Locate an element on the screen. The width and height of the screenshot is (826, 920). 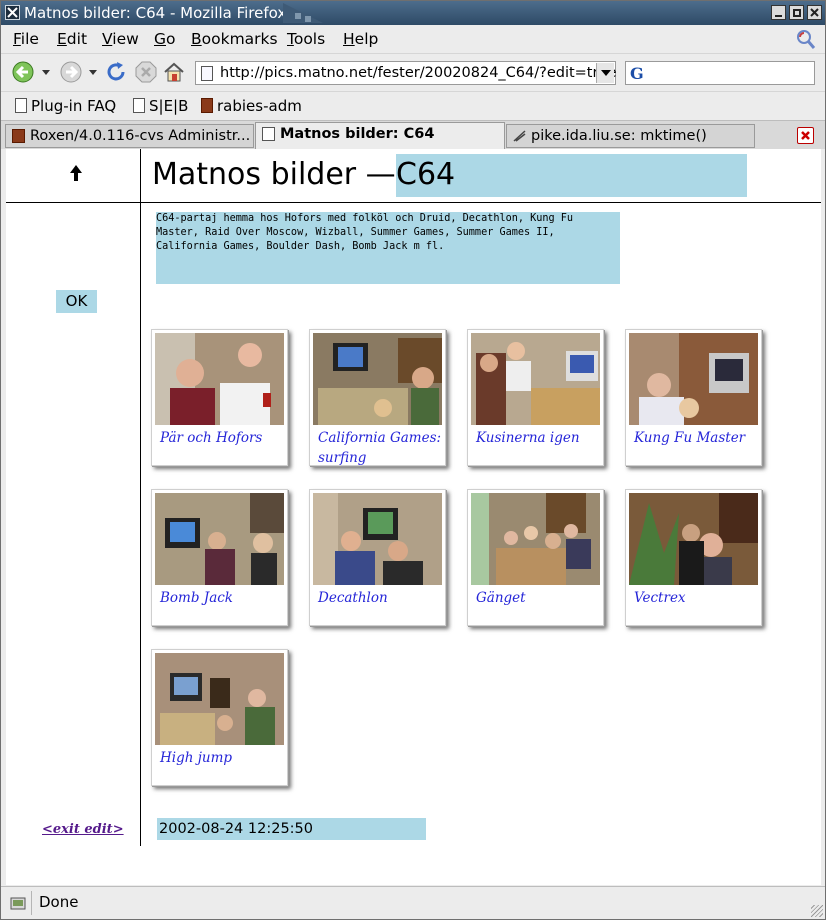
photo-card: Pär och Hofors is located at coordinates (219, 397).